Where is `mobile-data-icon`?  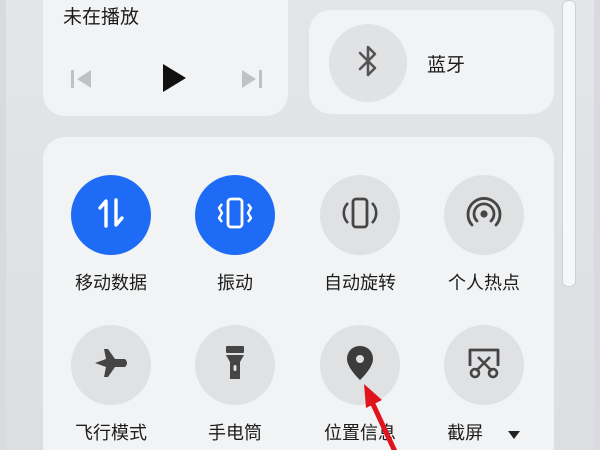
mobile-data-icon is located at coordinates (111, 215).